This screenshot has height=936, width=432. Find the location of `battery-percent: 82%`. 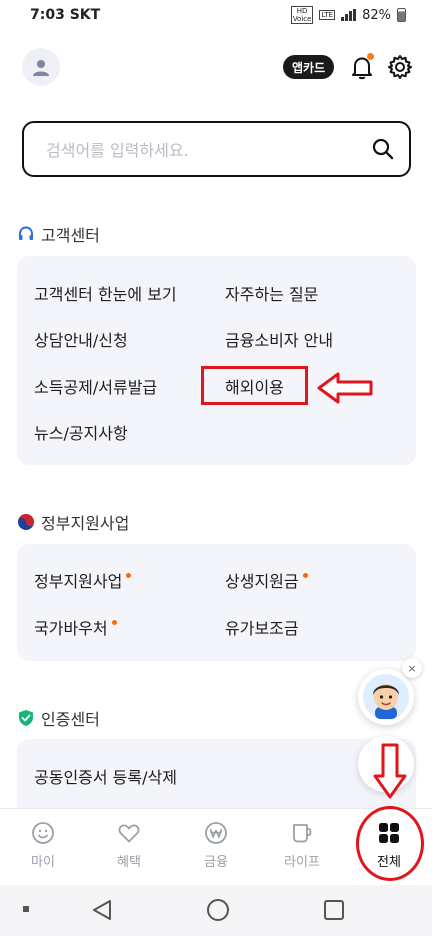

battery-percent: 82% is located at coordinates (376, 15).